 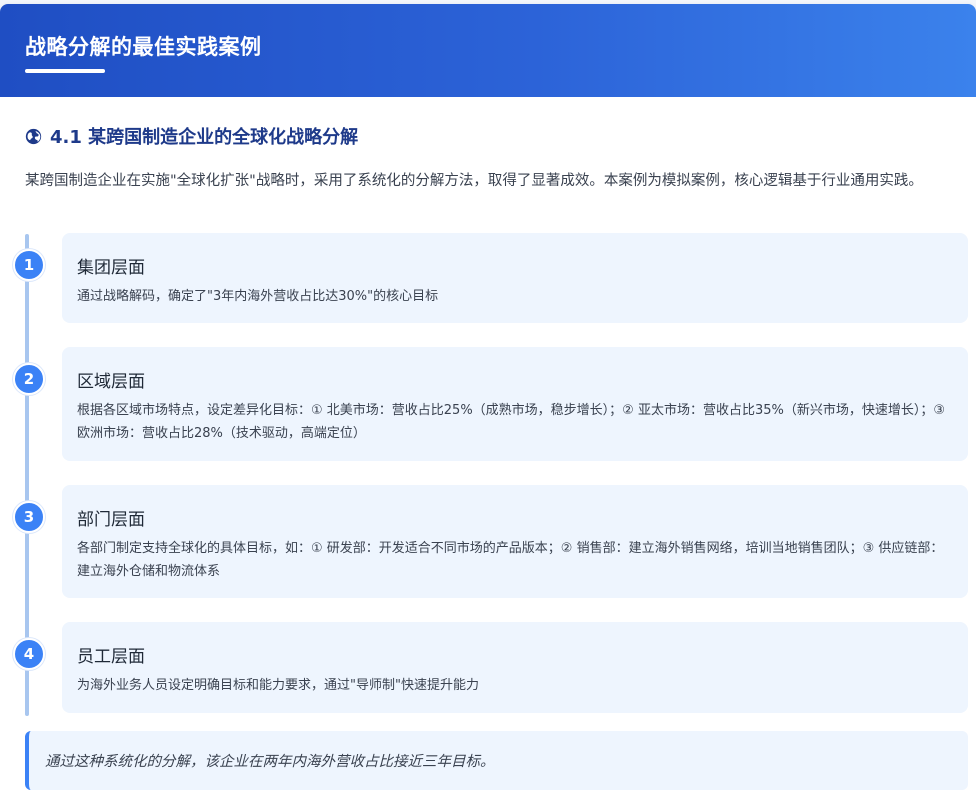 I want to click on step-1-description: 通过战略解码，确定了"3年内海外营收占比达30%"的核心目标, so click(x=258, y=296).